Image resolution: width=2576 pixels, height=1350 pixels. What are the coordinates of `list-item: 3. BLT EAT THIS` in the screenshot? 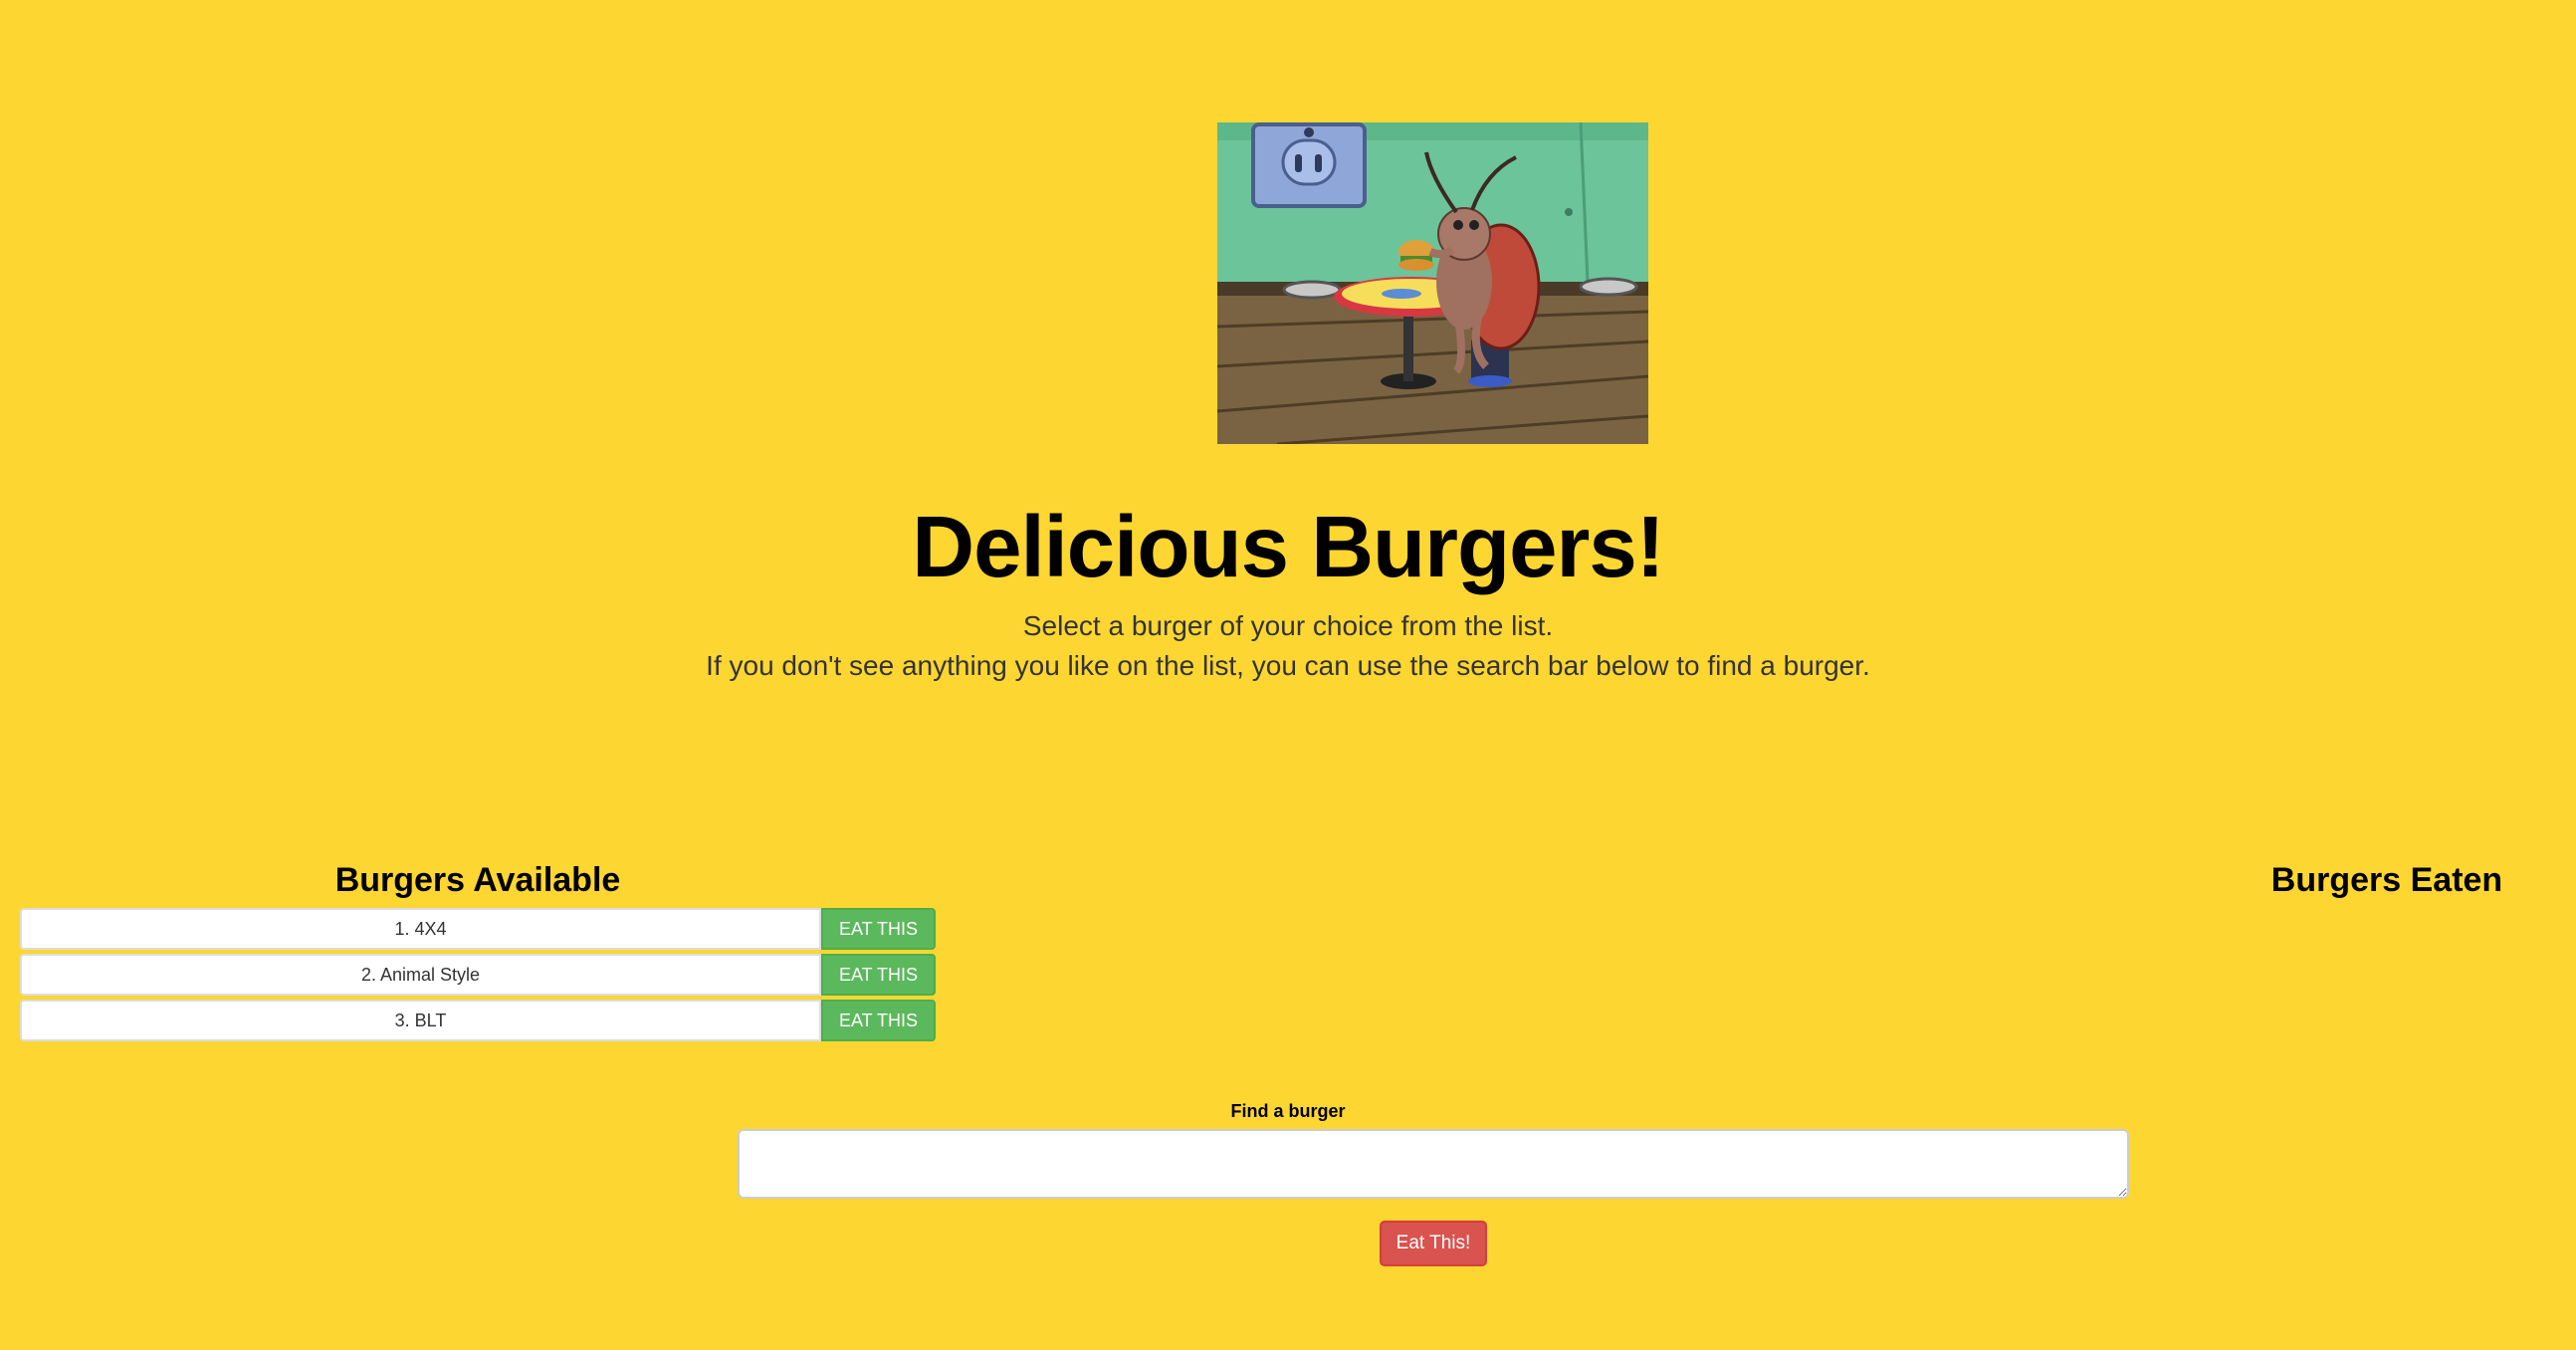 It's located at (478, 1021).